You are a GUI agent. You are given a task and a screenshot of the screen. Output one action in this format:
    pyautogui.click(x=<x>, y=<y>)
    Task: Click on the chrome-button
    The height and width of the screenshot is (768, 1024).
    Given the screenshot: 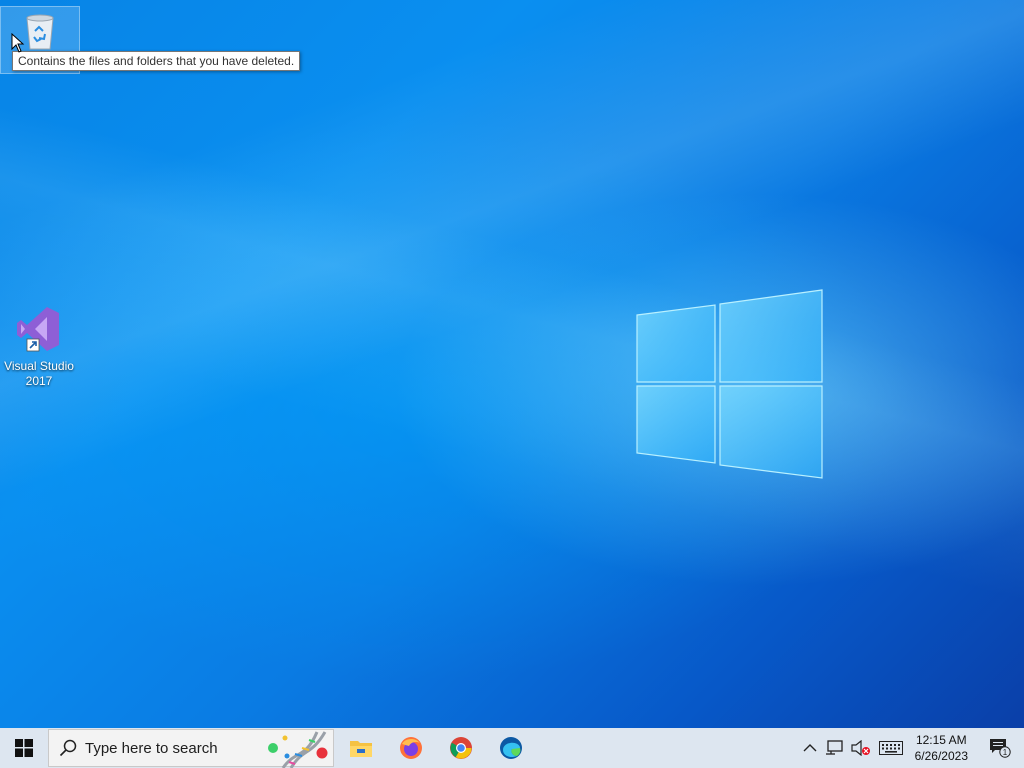 What is the action you would take?
    pyautogui.click(x=461, y=748)
    